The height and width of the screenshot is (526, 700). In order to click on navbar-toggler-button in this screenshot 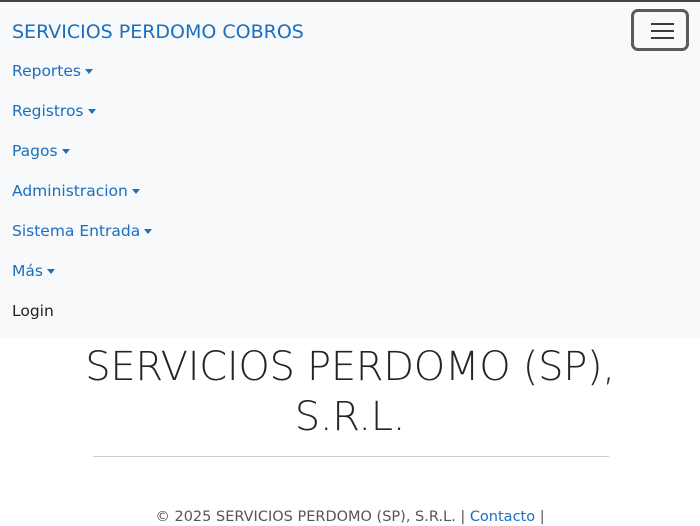, I will do `click(660, 30)`.